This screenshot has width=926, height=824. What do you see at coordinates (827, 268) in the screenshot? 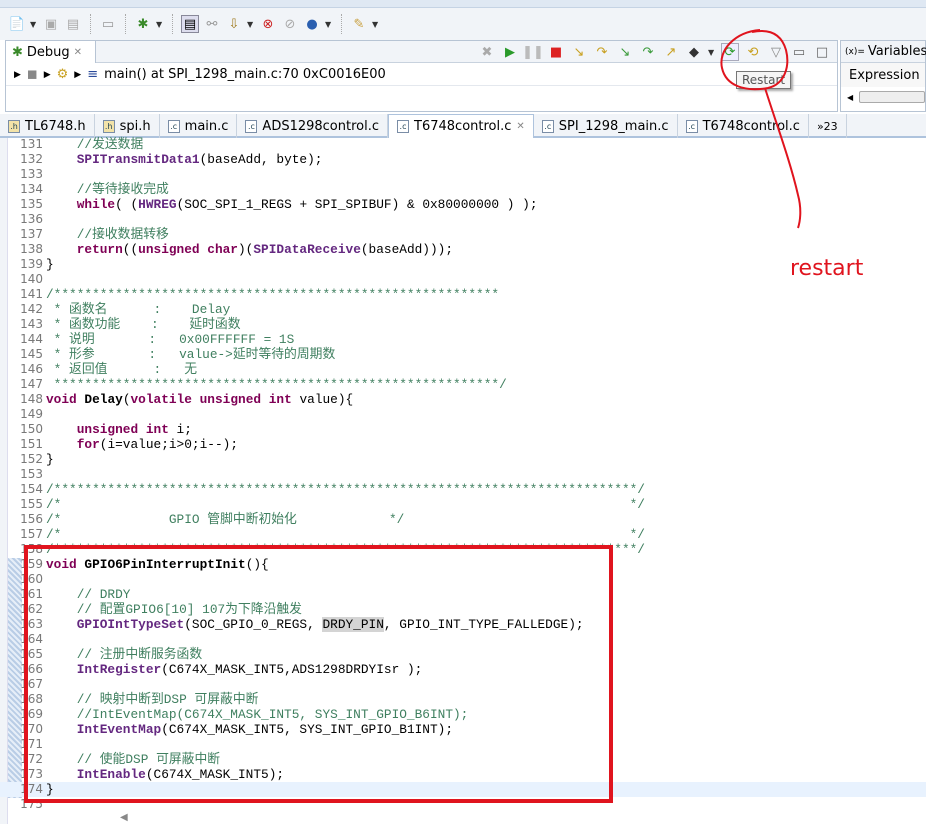
I see `restart-annotation-label: restart` at bounding box center [827, 268].